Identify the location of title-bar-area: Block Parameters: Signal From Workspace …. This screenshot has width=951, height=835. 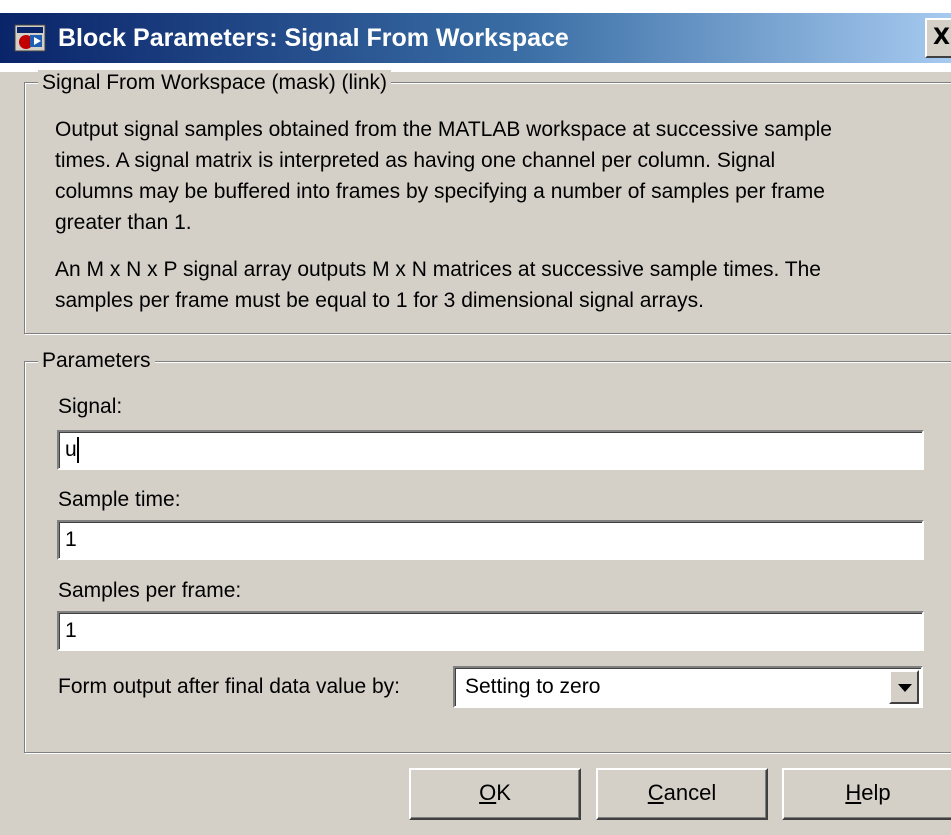
(475, 36).